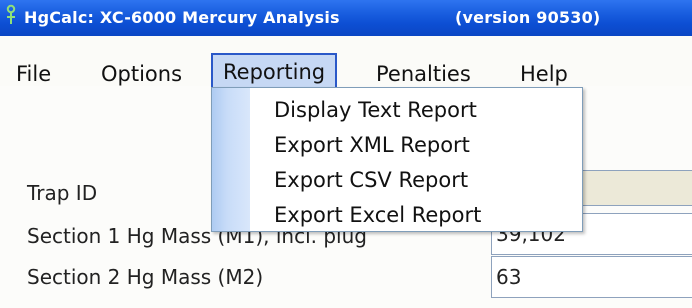  What do you see at coordinates (375, 110) in the screenshot?
I see `menu-item-display-text-report: Display Text Report` at bounding box center [375, 110].